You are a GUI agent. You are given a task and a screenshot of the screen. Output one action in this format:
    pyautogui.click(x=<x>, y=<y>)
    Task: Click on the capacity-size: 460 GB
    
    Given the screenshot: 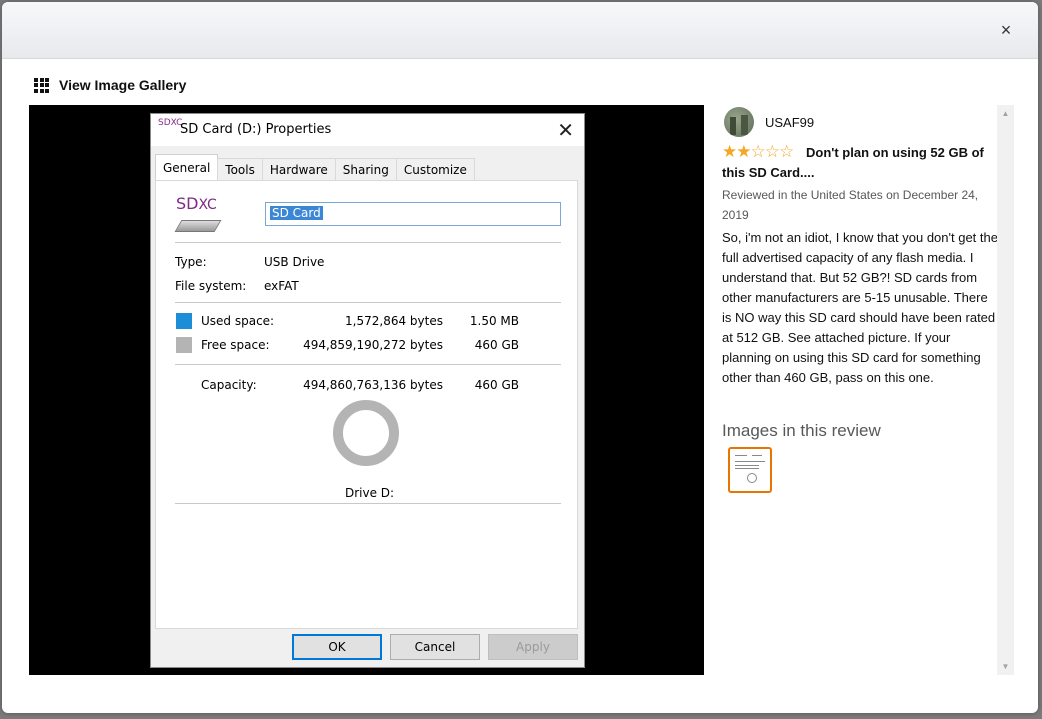 What is the action you would take?
    pyautogui.click(x=496, y=385)
    